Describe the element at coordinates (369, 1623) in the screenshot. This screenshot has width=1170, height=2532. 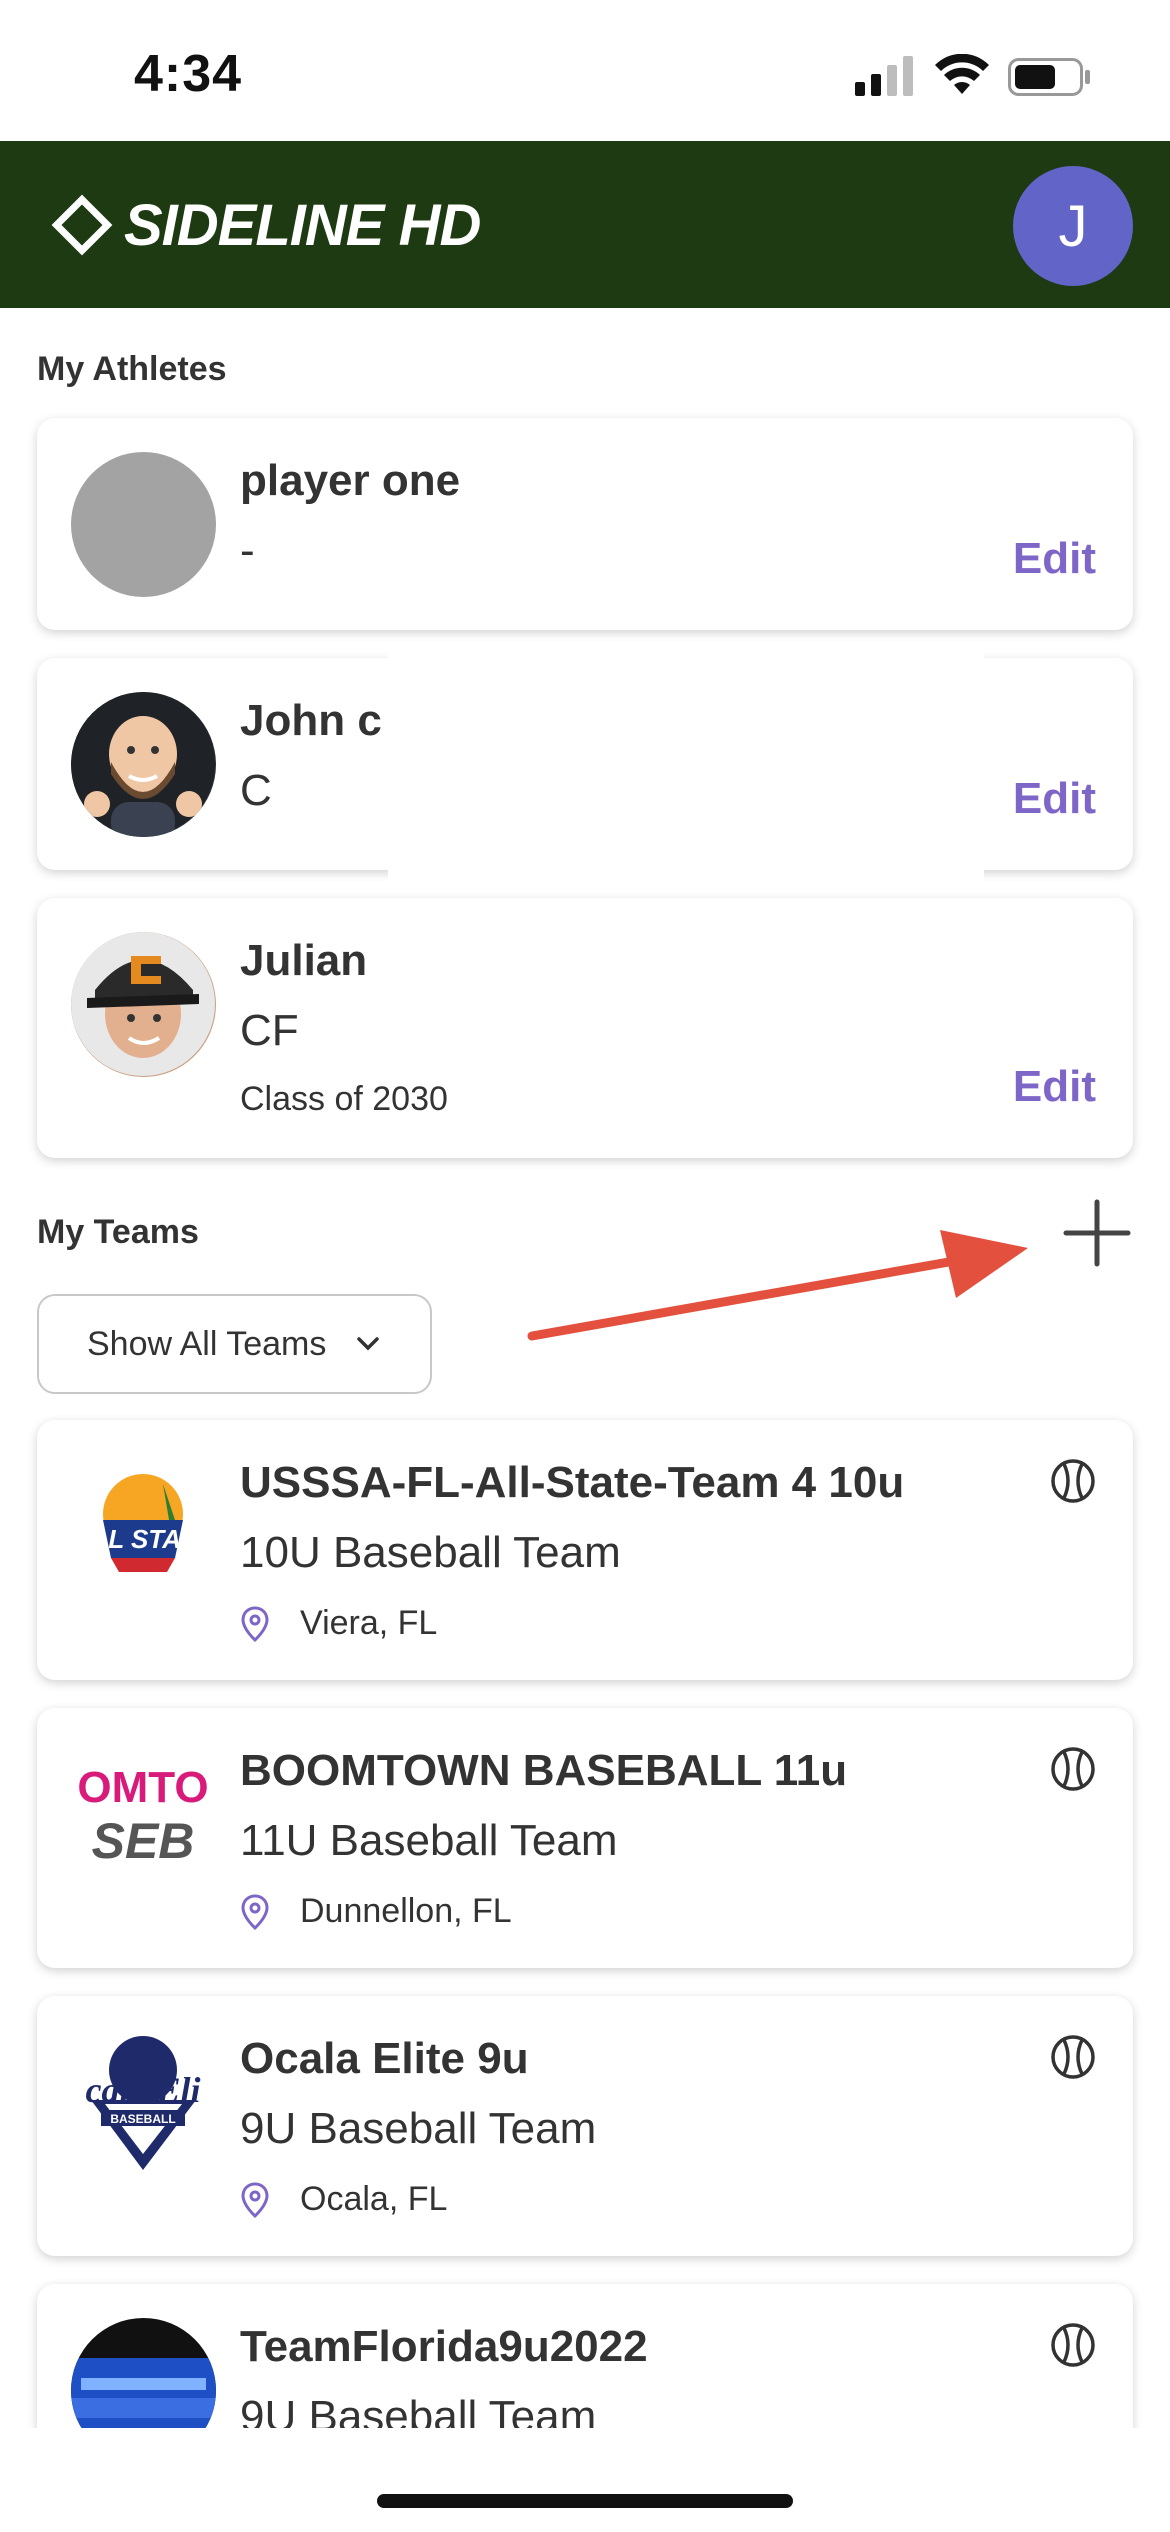
I see `team-location-text: Viera, FL` at that location.